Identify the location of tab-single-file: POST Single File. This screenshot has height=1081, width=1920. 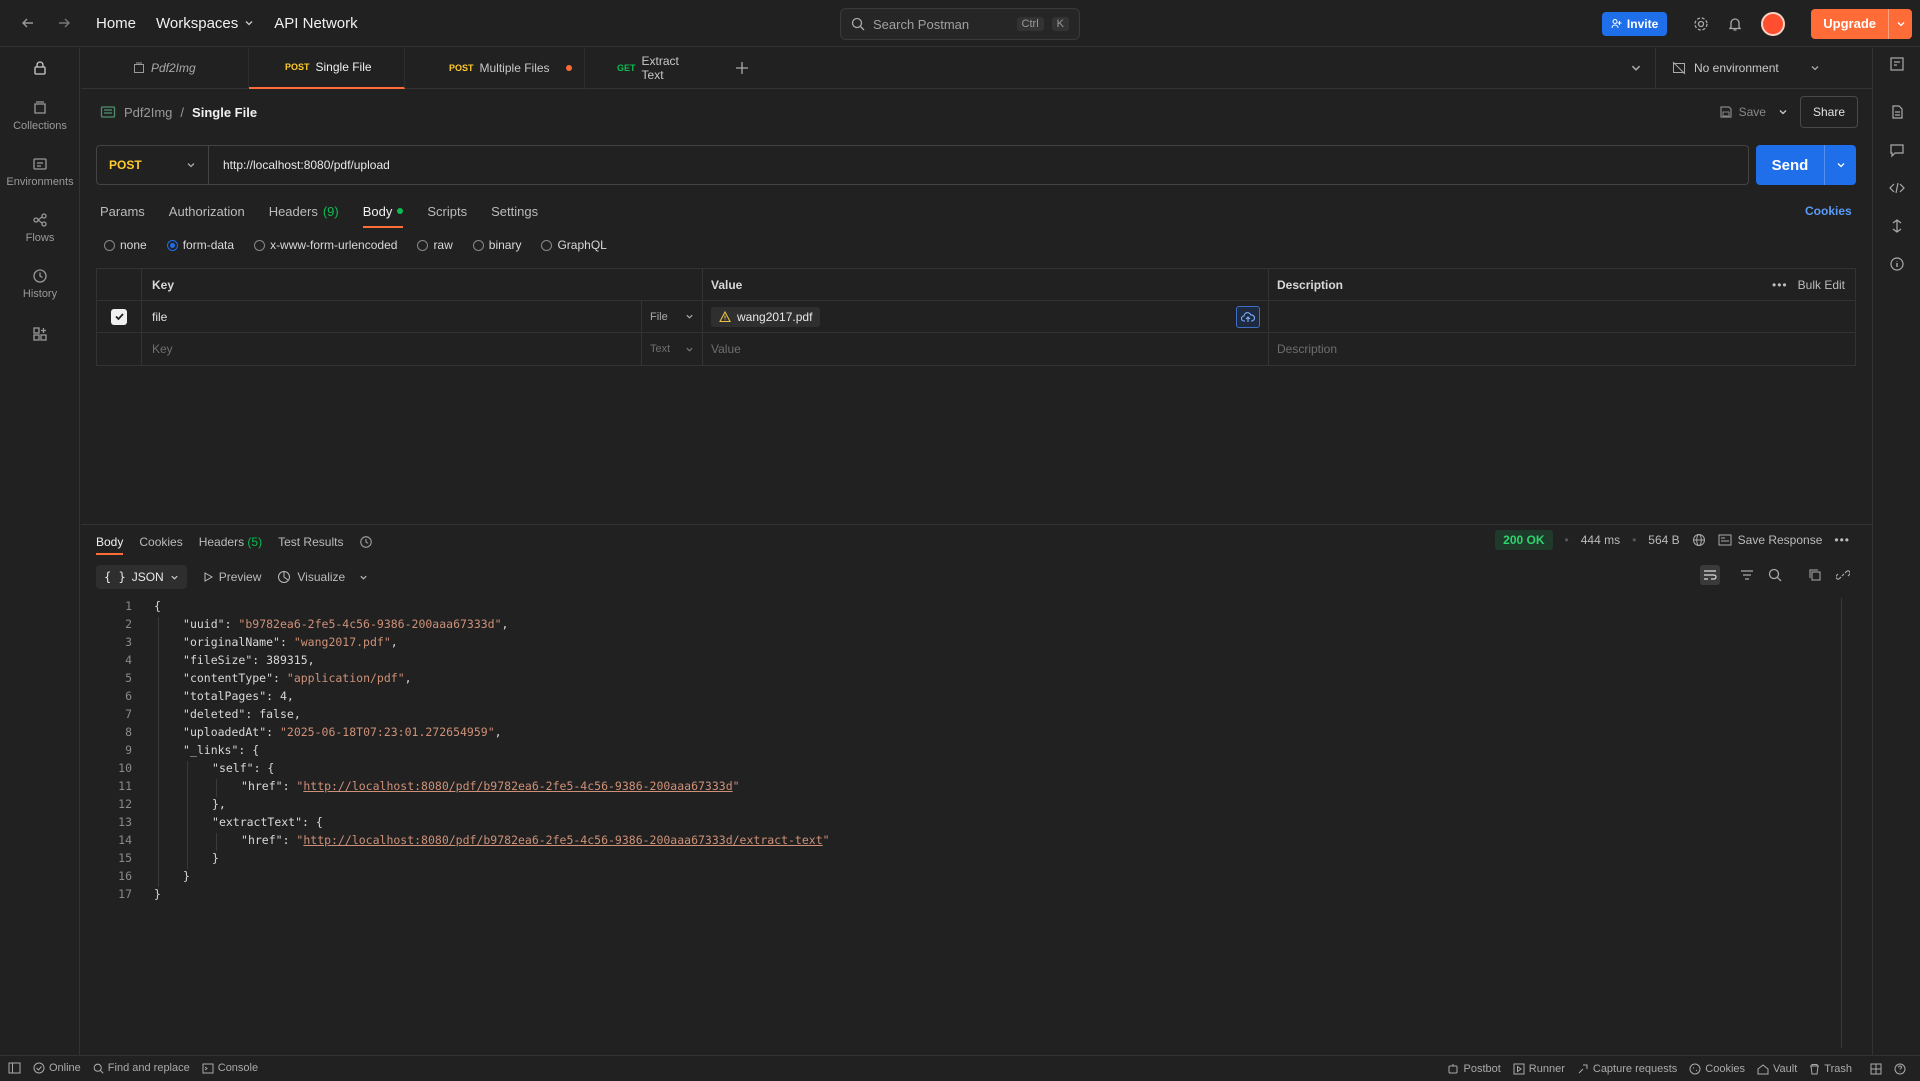
(327, 68).